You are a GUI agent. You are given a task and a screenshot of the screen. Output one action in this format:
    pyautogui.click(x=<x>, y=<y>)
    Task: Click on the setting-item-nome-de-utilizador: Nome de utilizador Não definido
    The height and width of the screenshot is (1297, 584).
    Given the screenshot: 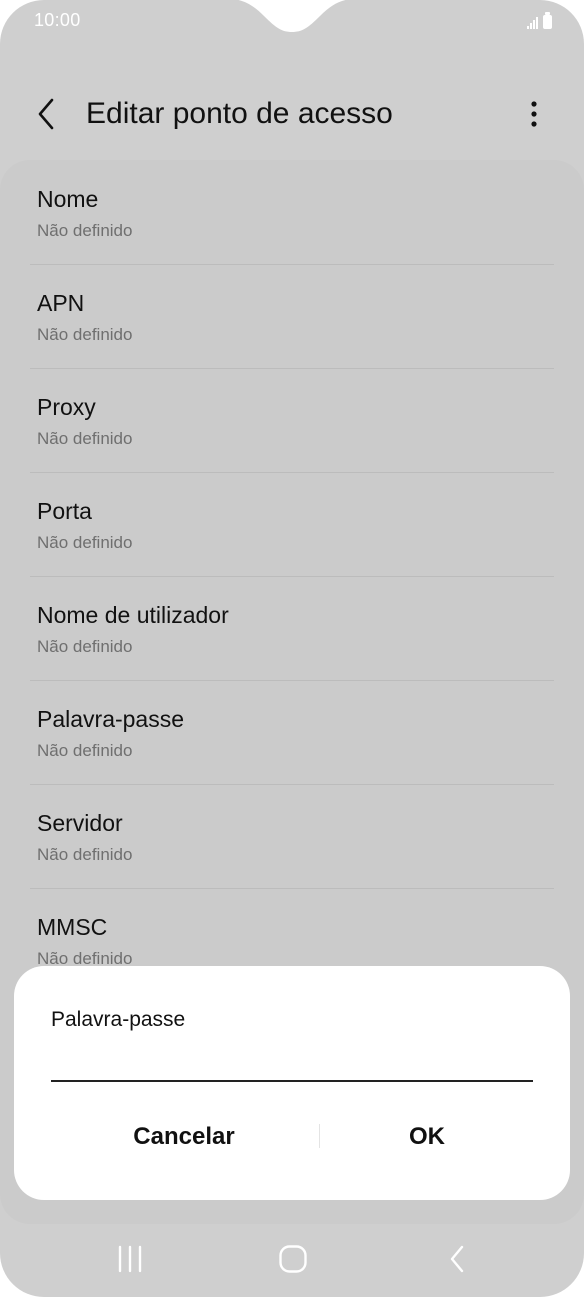 What is the action you would take?
    pyautogui.click(x=292, y=628)
    